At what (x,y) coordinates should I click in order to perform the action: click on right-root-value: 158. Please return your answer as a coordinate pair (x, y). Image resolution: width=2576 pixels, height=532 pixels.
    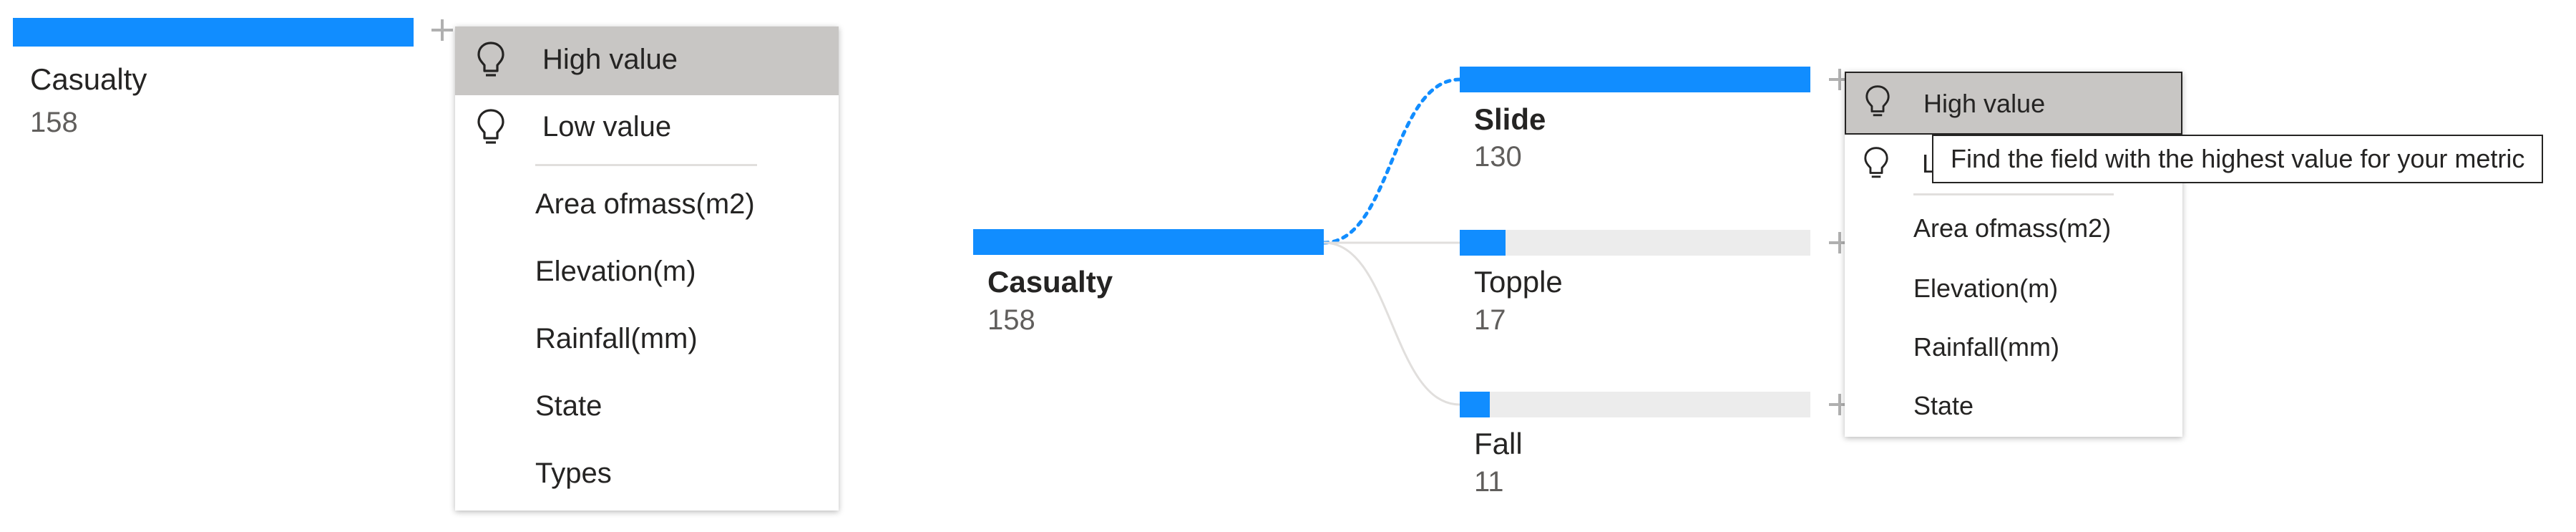
    Looking at the image, I should click on (1011, 320).